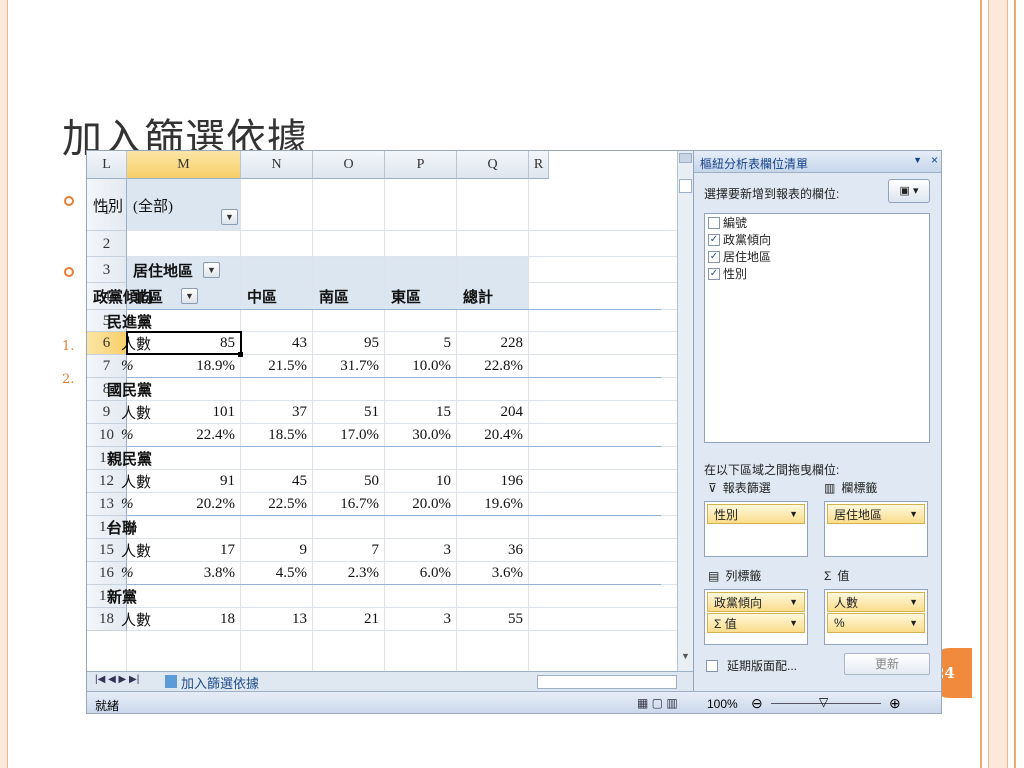  Describe the element at coordinates (107, 165) in the screenshot. I see `column-header: L` at that location.